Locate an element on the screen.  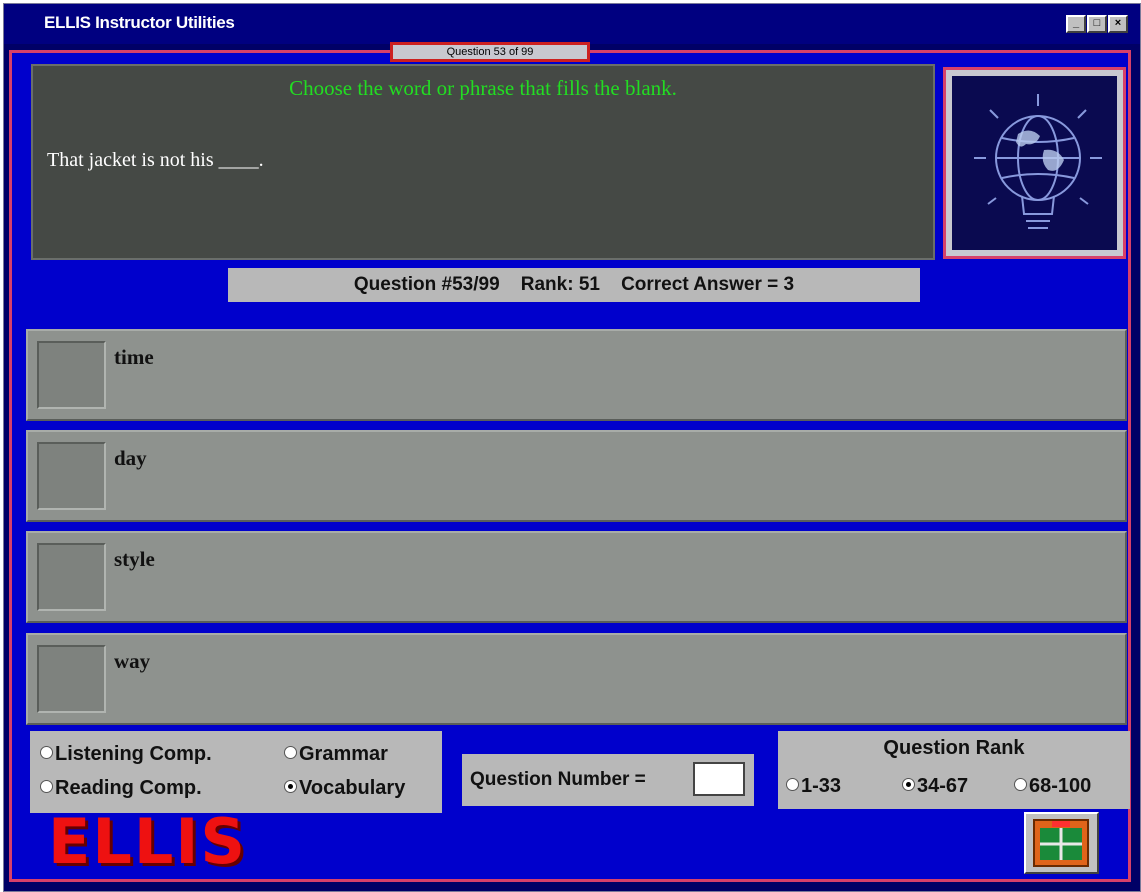
exit-door-icon is located at coordinates (1061, 843).